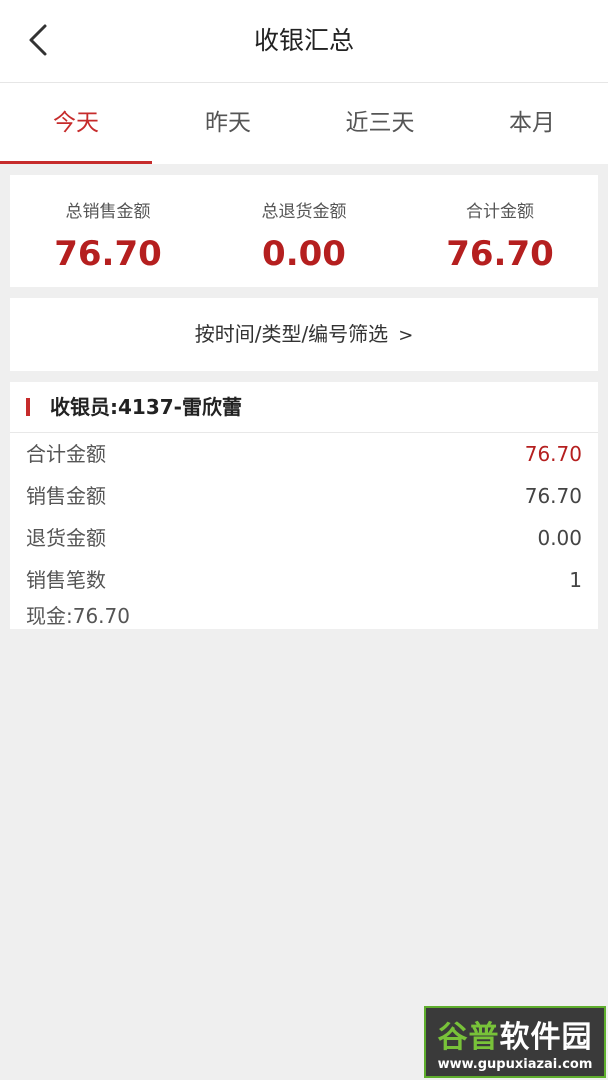 Image resolution: width=608 pixels, height=1080 pixels. Describe the element at coordinates (66, 580) in the screenshot. I see `row-label: 销售笔数` at that location.